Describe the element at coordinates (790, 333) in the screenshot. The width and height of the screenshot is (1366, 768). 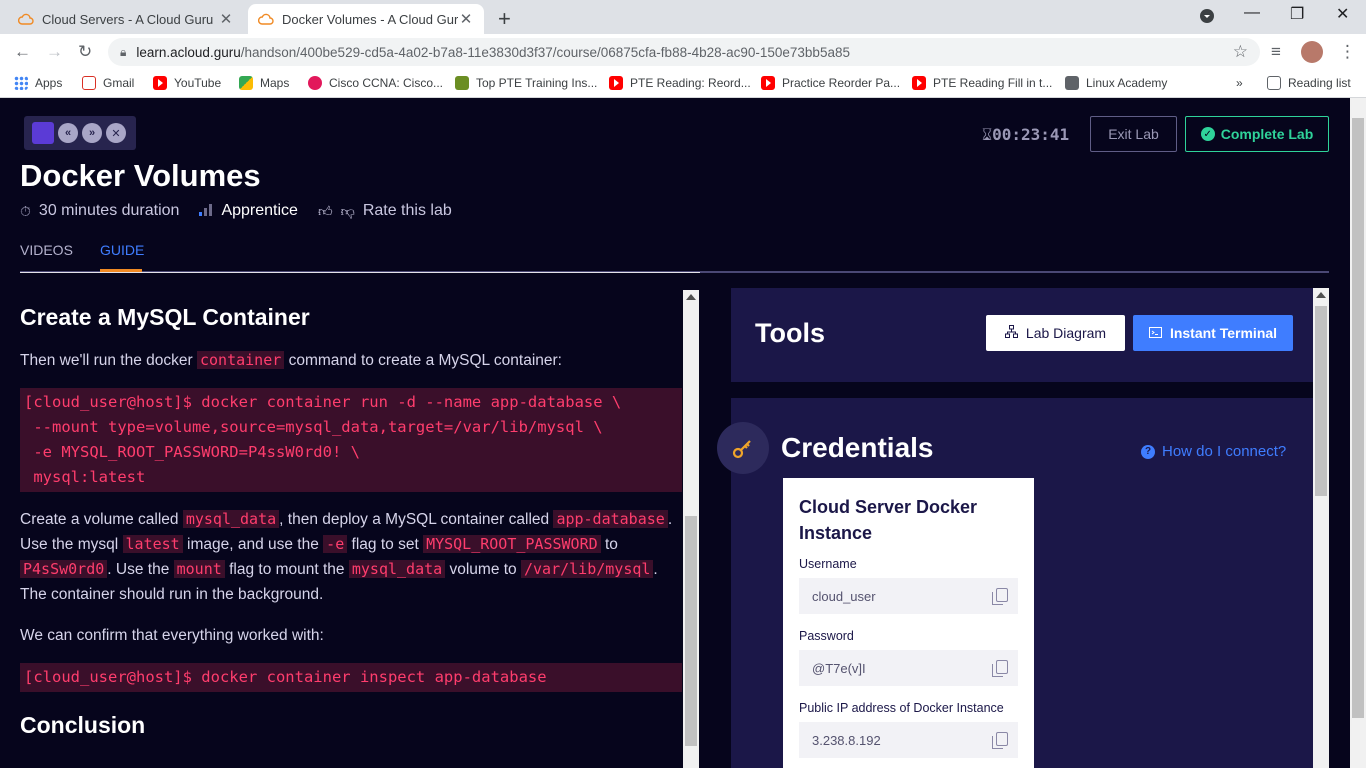
I see `tools-title: Tools` at that location.